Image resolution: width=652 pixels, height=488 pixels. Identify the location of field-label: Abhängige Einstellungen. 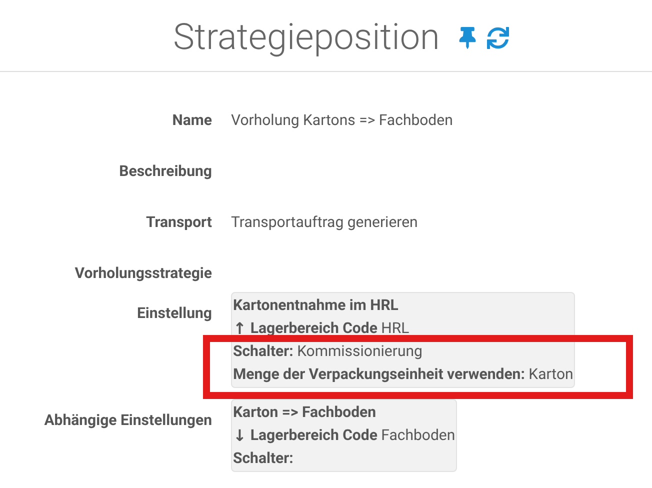
(128, 420).